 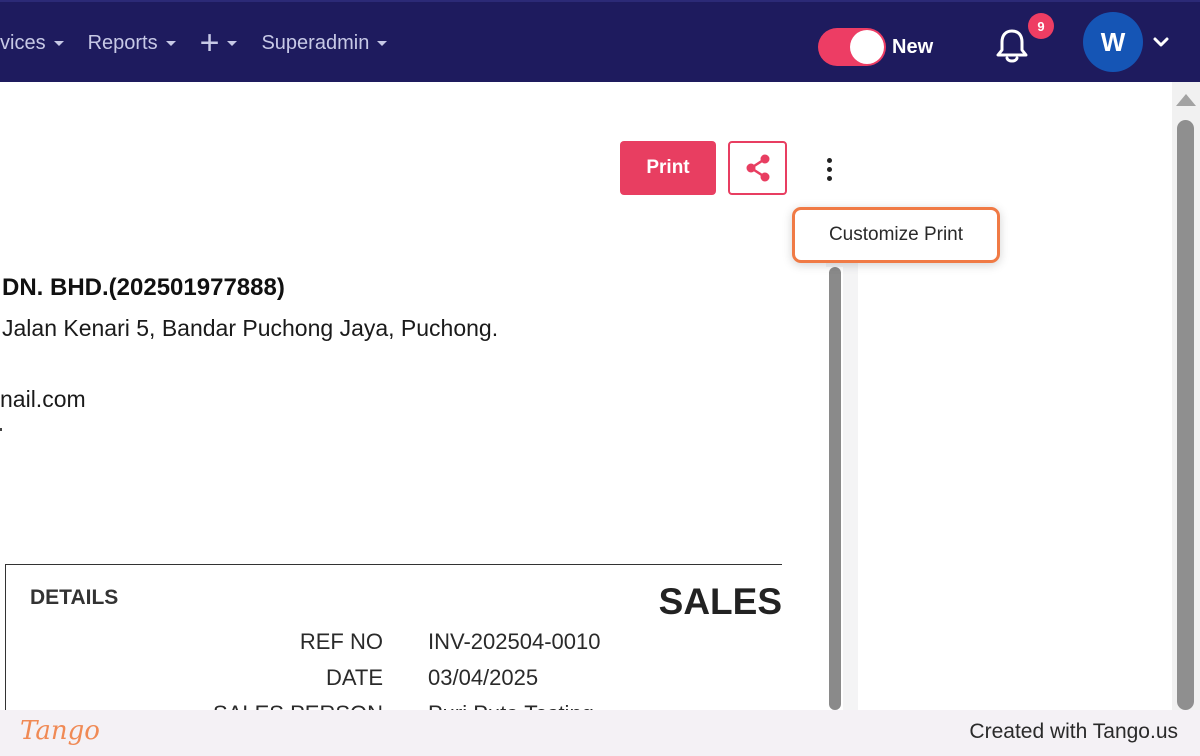 I want to click on more-options-menu: Customize Print, so click(x=896, y=235).